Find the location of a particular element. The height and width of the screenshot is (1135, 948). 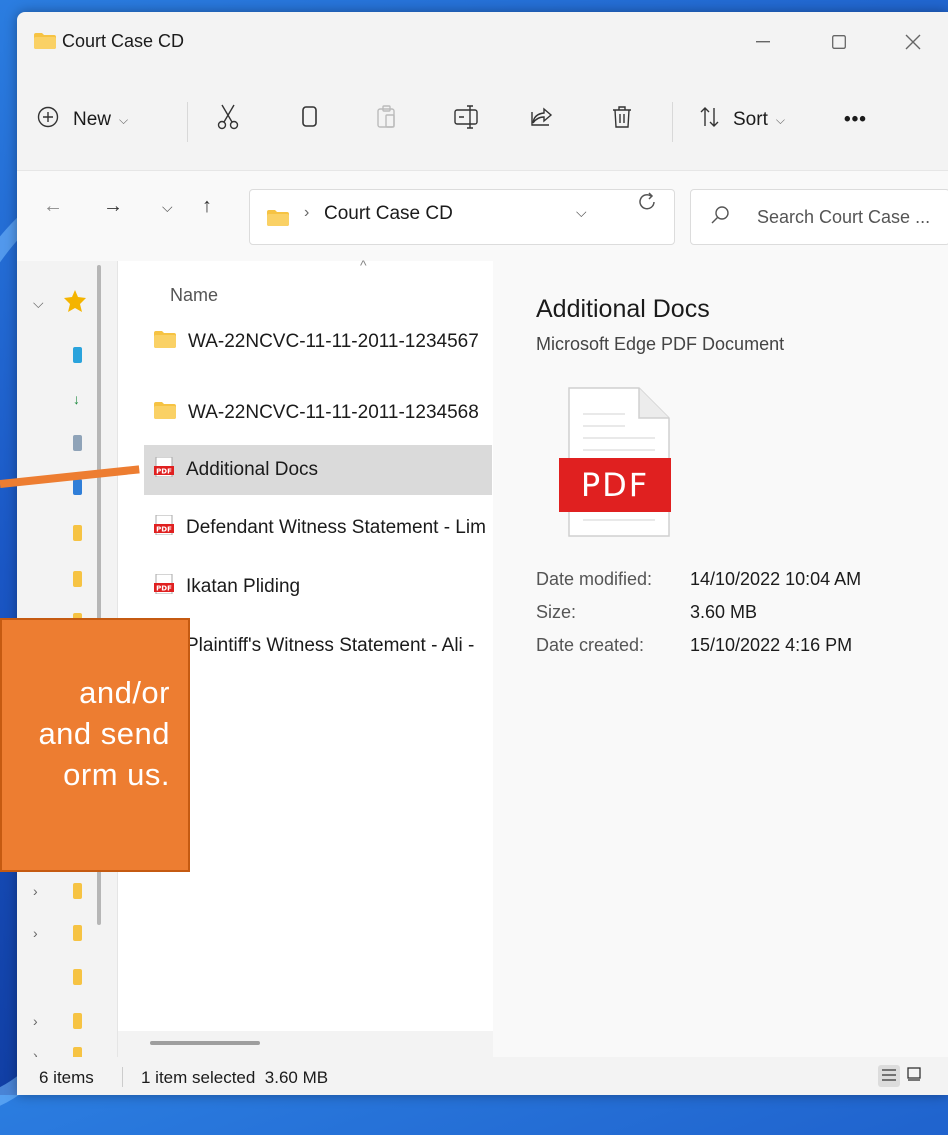

detail-label: Size: is located at coordinates (556, 612).